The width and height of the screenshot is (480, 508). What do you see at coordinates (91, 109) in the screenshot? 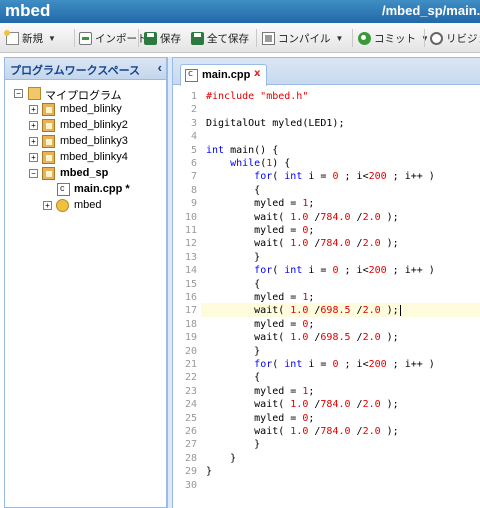
I see `tree-label: mbed_blinky` at bounding box center [91, 109].